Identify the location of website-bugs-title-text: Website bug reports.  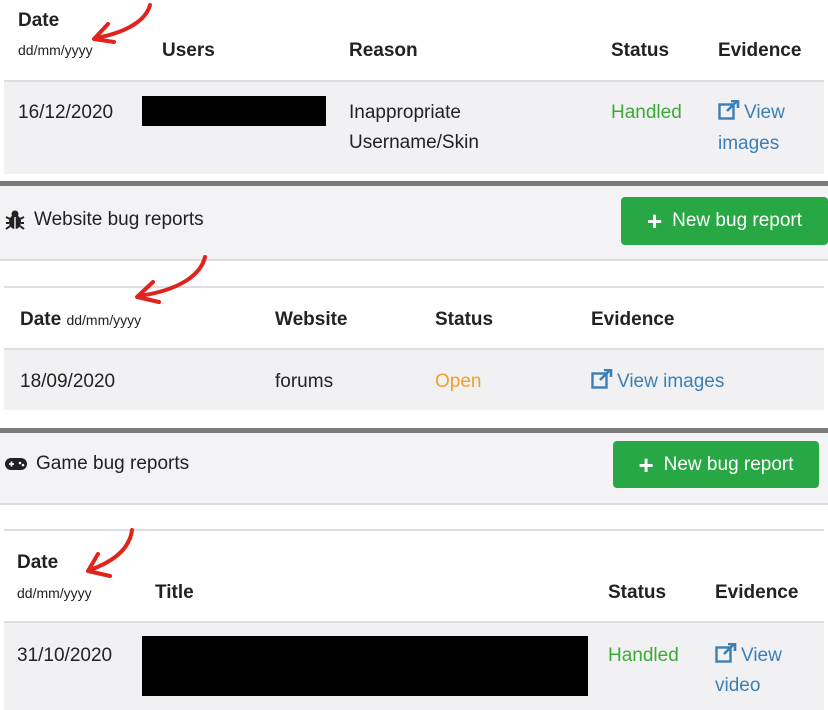
(119, 219).